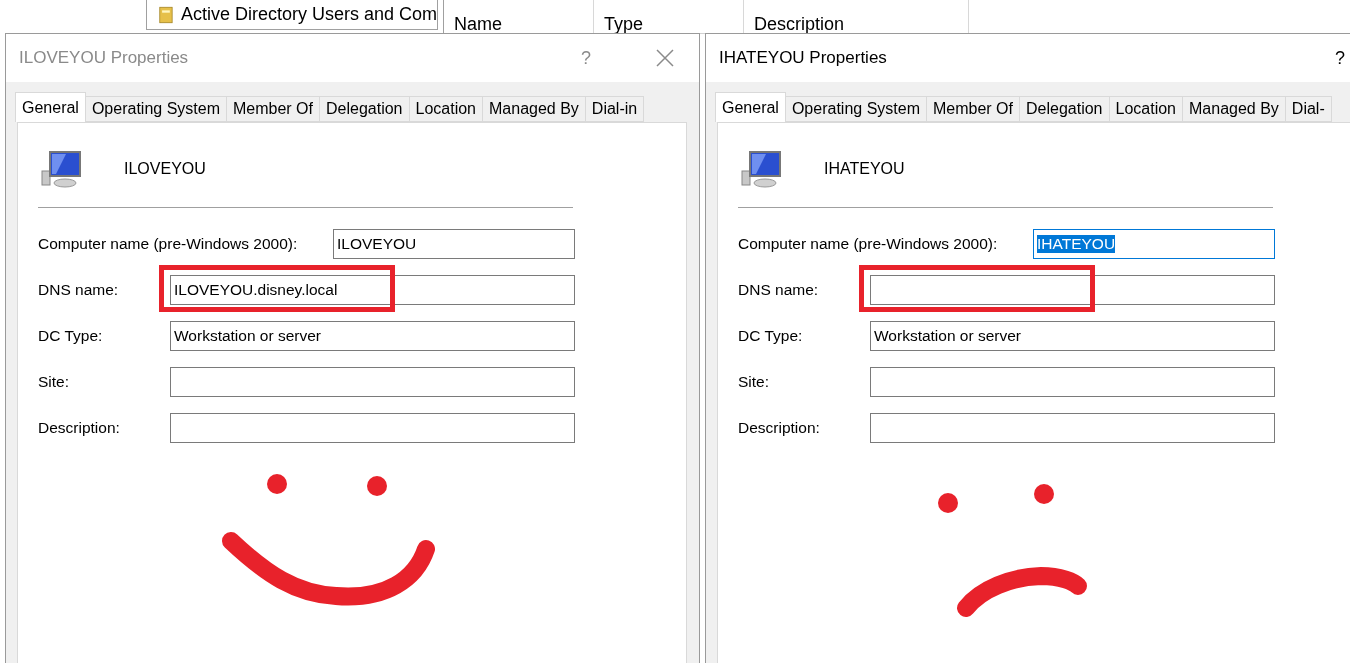  What do you see at coordinates (803, 58) in the screenshot?
I see `window-title: IHATEYOU Properties` at bounding box center [803, 58].